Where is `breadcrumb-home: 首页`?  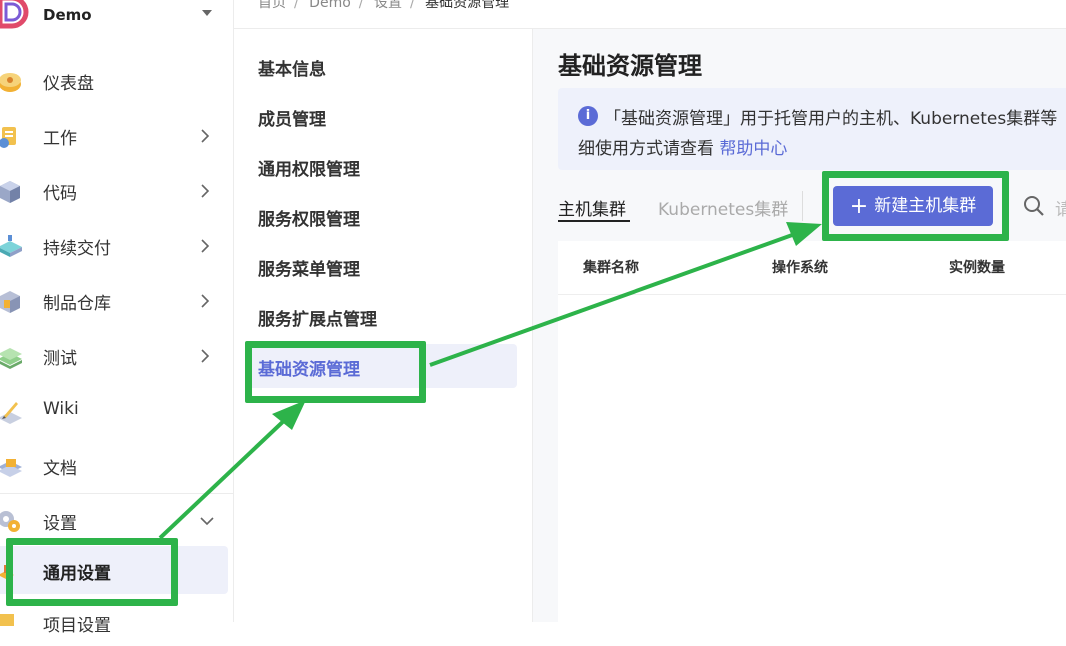 breadcrumb-home: 首页 is located at coordinates (272, 5).